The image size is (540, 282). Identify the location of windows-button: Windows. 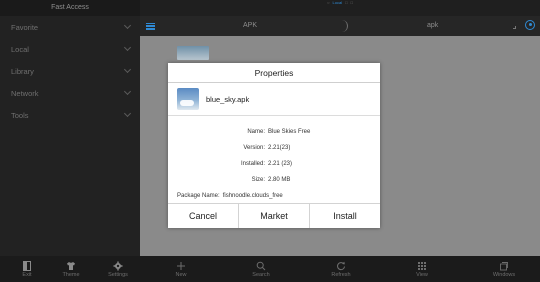
(504, 269).